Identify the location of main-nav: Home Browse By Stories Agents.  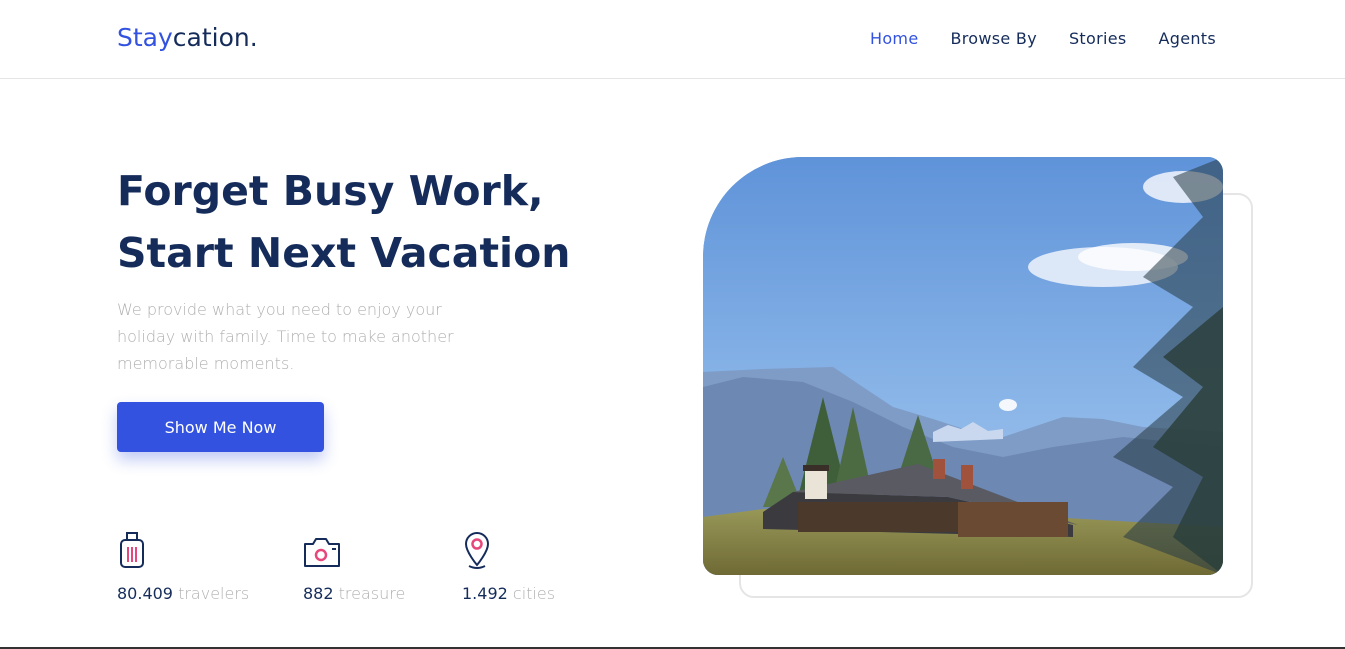
(1027, 38).